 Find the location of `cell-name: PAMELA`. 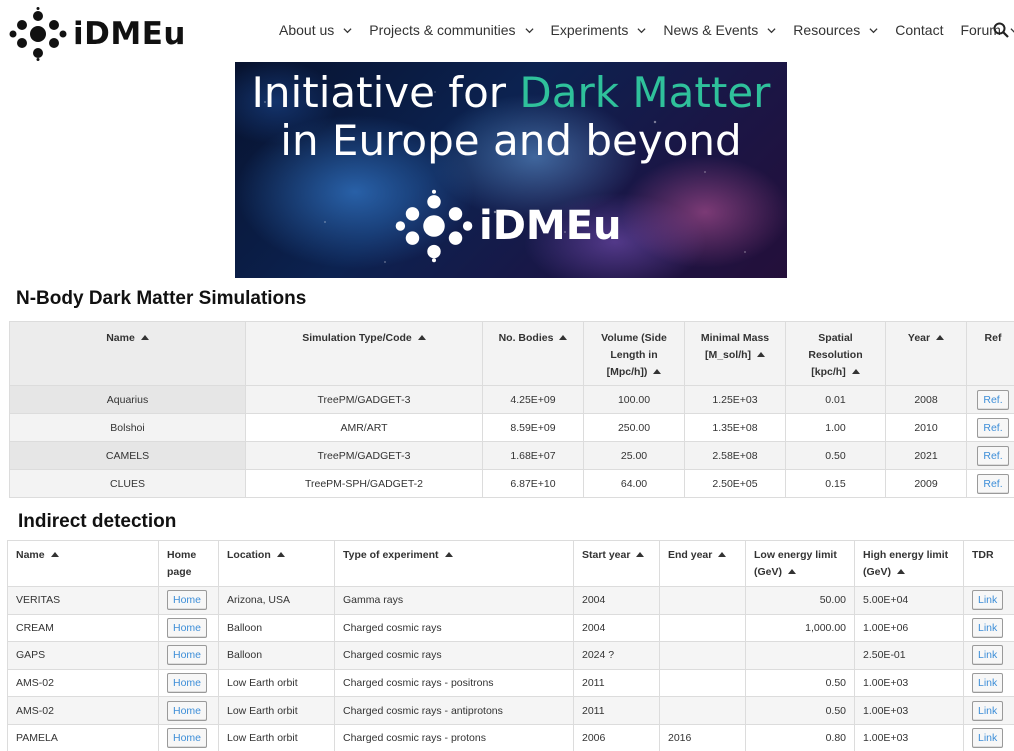

cell-name: PAMELA is located at coordinates (83, 737).